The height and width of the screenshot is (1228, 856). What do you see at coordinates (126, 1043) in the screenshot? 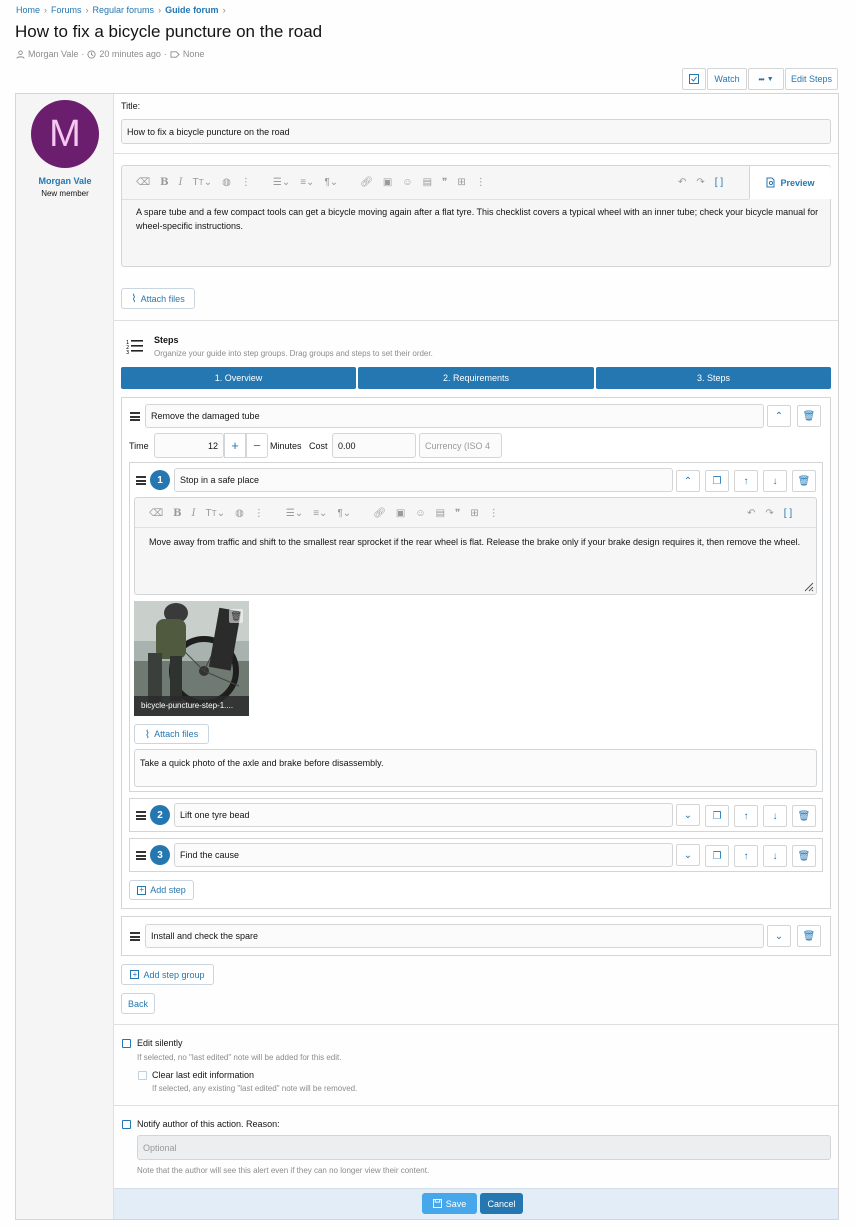
I see `edit-silently-checkbox` at bounding box center [126, 1043].